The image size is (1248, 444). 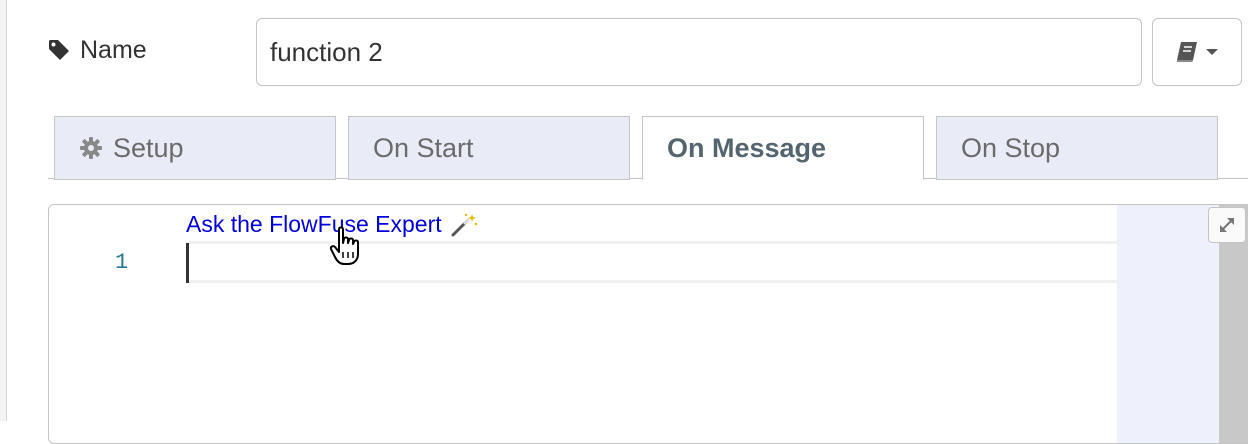 I want to click on name-label: Name, so click(x=97, y=50).